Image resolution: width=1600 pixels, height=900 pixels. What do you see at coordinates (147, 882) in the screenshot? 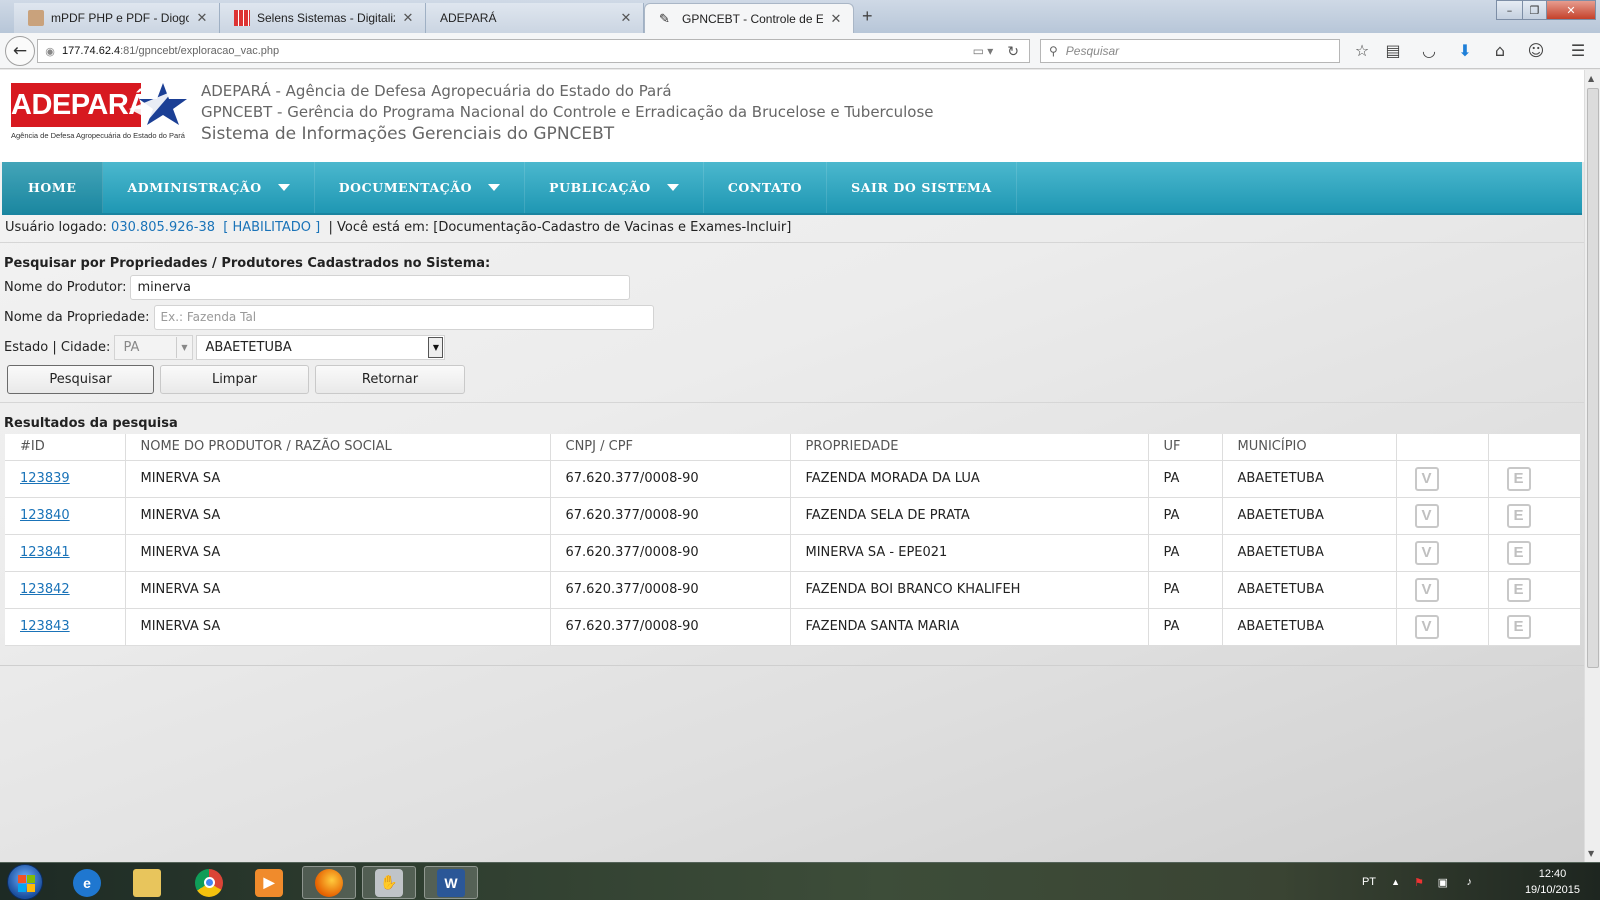
I see `taskbar-explorer` at bounding box center [147, 882].